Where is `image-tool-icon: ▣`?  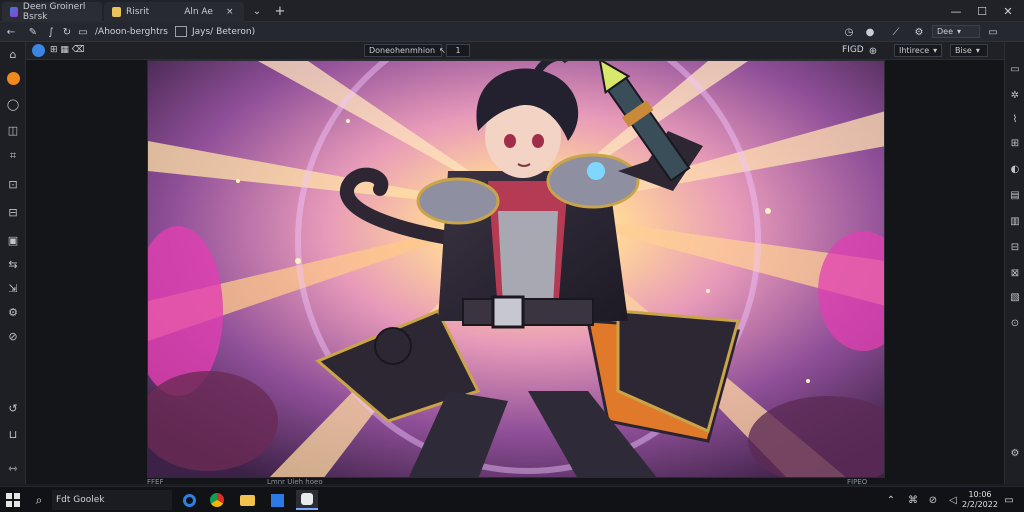
image-tool-icon: ▣ is located at coordinates (13, 240).